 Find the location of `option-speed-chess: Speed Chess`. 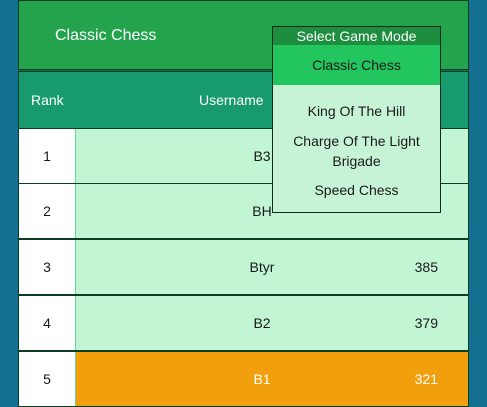

option-speed-chess: Speed Chess is located at coordinates (356, 190).